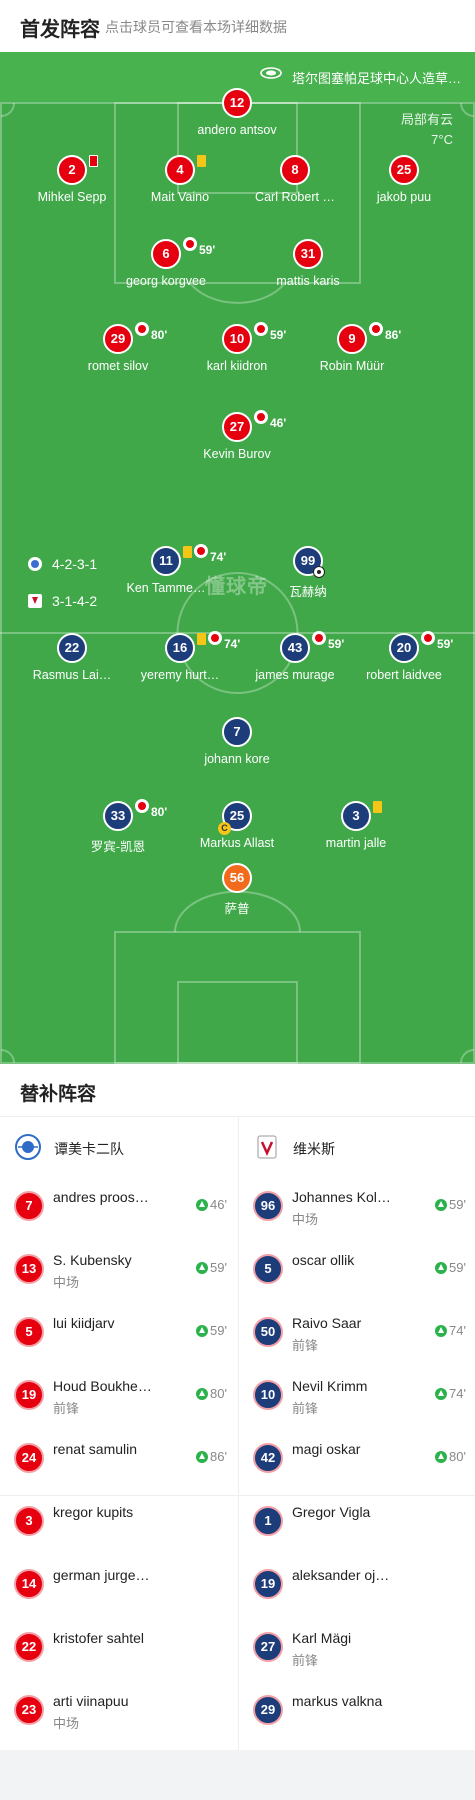 The height and width of the screenshot is (1800, 475). What do you see at coordinates (268, 1521) in the screenshot?
I see `sub-number-badge: 1` at bounding box center [268, 1521].